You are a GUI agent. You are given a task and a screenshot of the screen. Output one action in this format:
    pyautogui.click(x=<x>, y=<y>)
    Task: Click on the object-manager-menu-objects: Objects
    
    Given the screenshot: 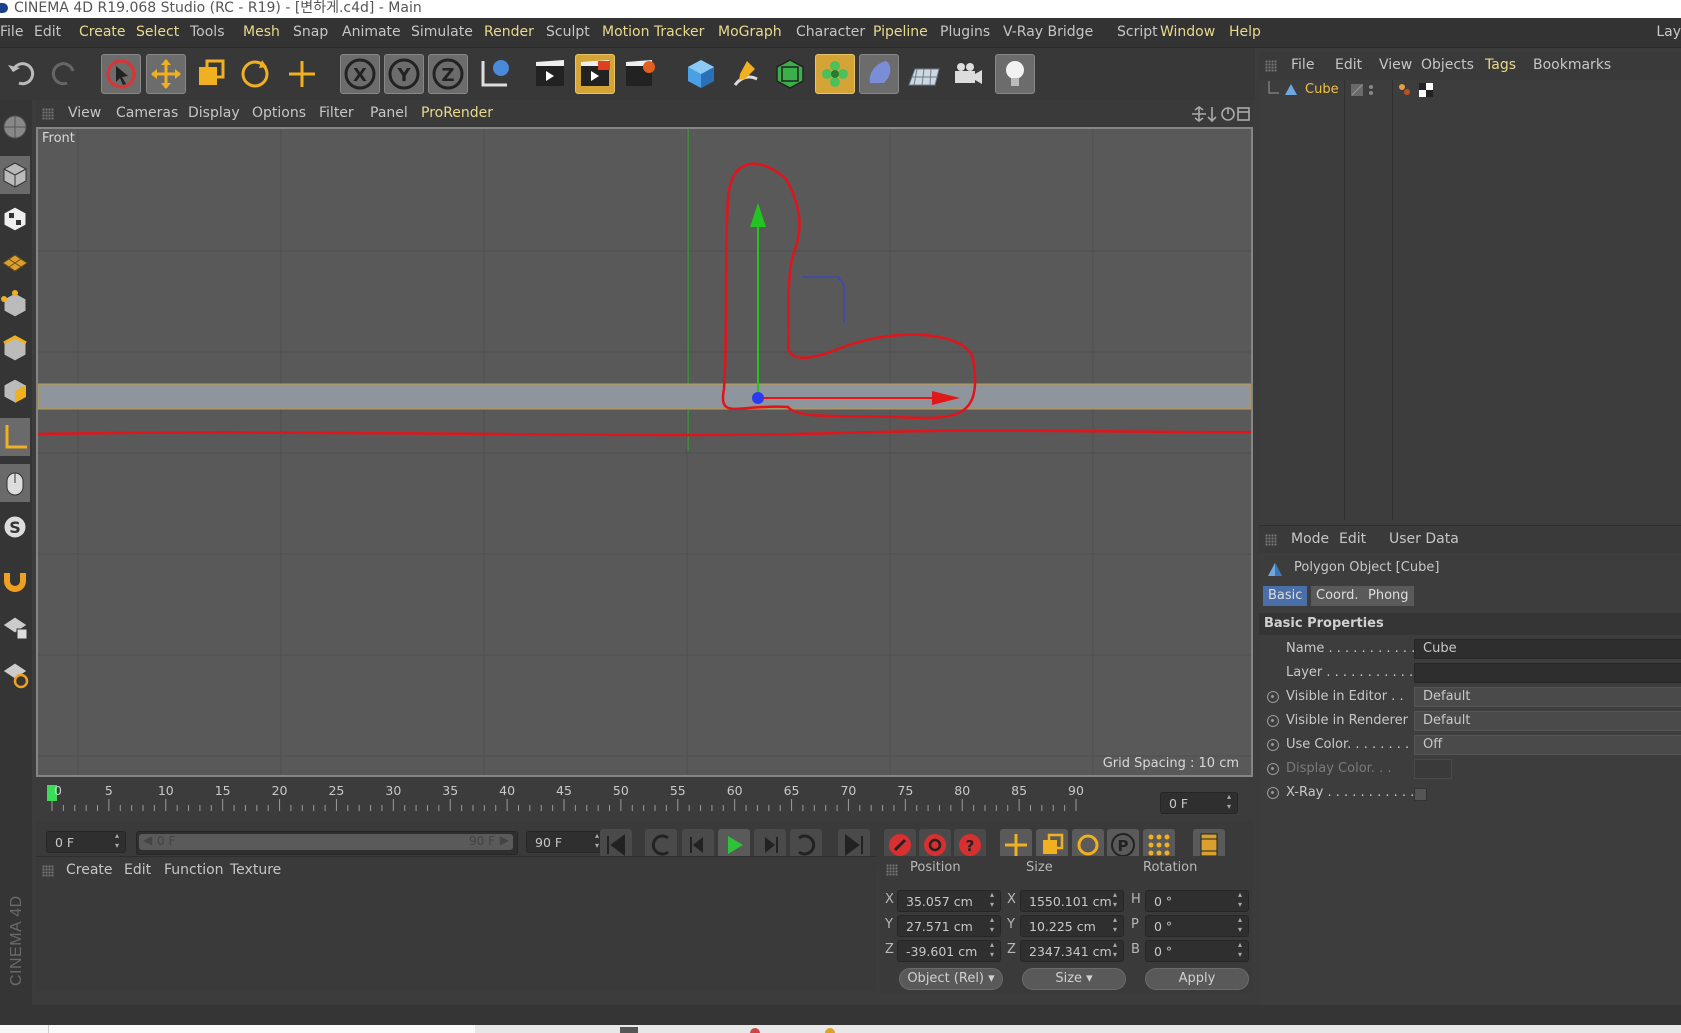 What is the action you would take?
    pyautogui.click(x=1447, y=65)
    